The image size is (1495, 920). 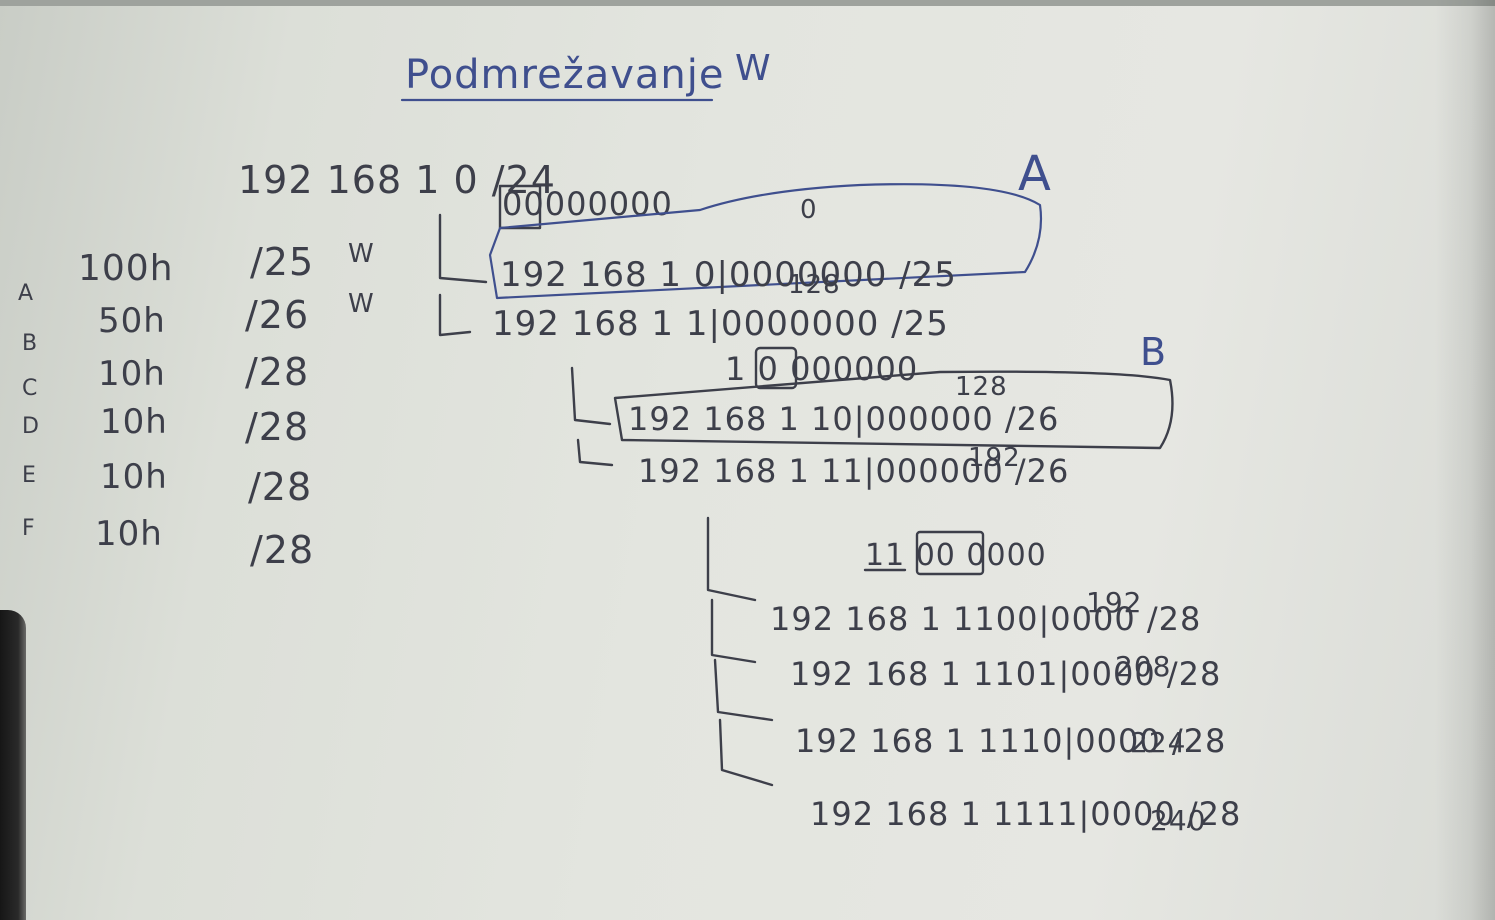 What do you see at coordinates (1005, 674) in the screenshot?
I see `subnet-row: 192 168 1 1101|0000 /28` at bounding box center [1005, 674].